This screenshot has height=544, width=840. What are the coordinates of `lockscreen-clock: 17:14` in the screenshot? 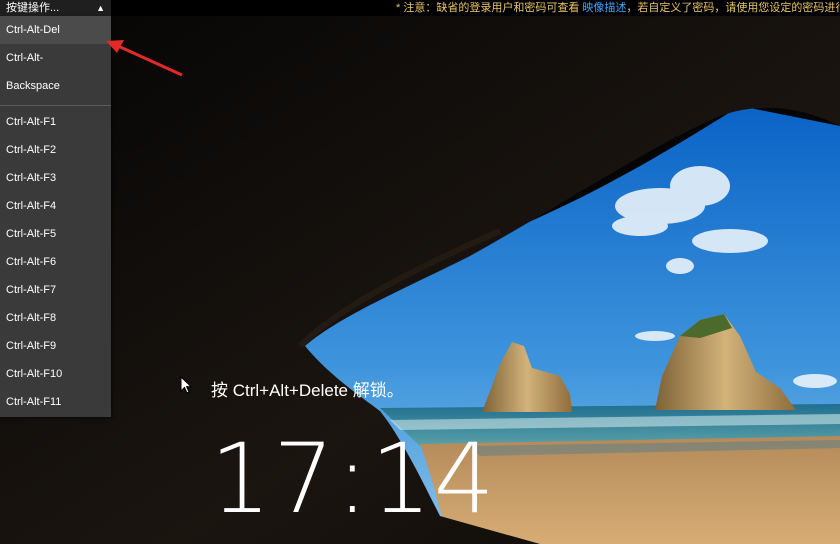 It's located at (353, 479).